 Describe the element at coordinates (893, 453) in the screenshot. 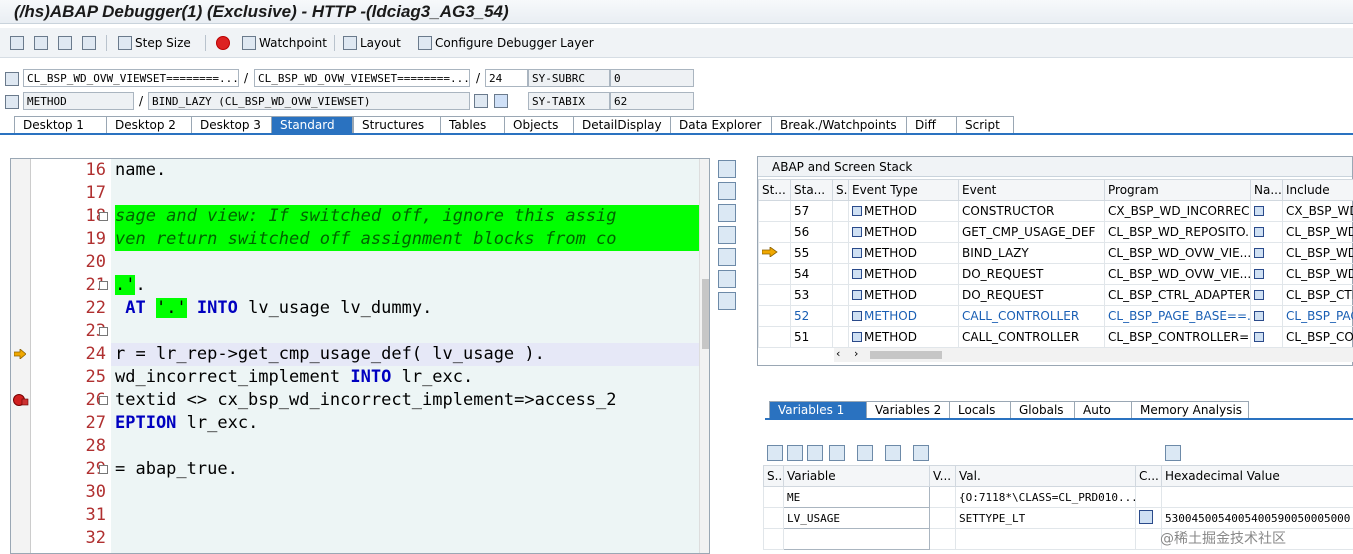

I see `move-icon` at that location.